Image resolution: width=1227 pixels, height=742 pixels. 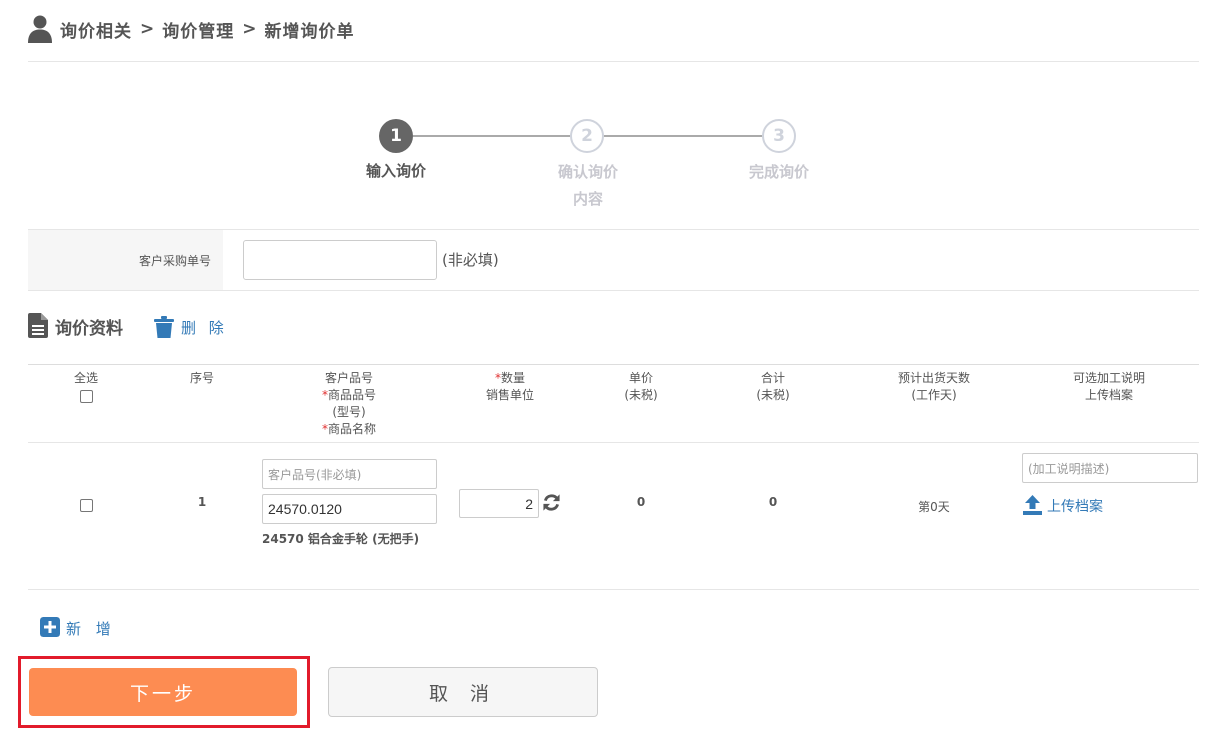 I want to click on header-select-all: 全选, so click(x=86, y=378).